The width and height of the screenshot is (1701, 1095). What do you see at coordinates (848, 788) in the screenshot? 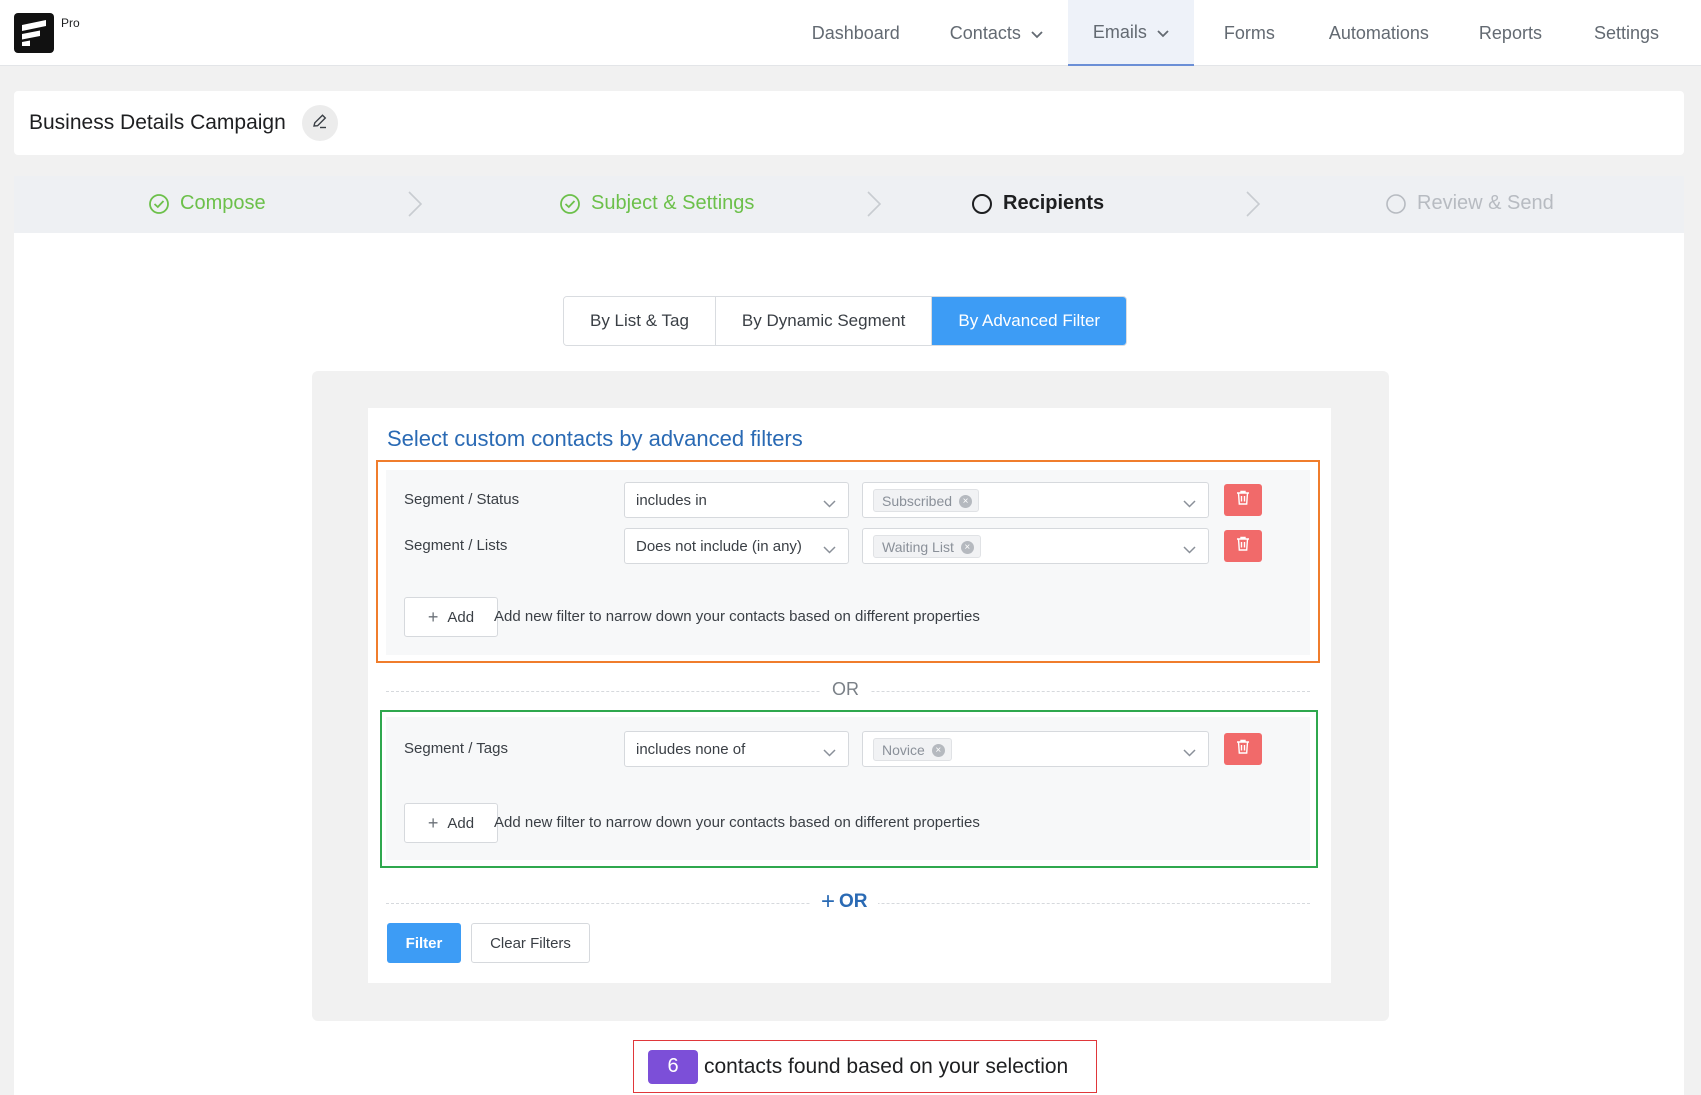
I see `filter-group-2: Segment / Tags includes none of Novice ×` at bounding box center [848, 788].